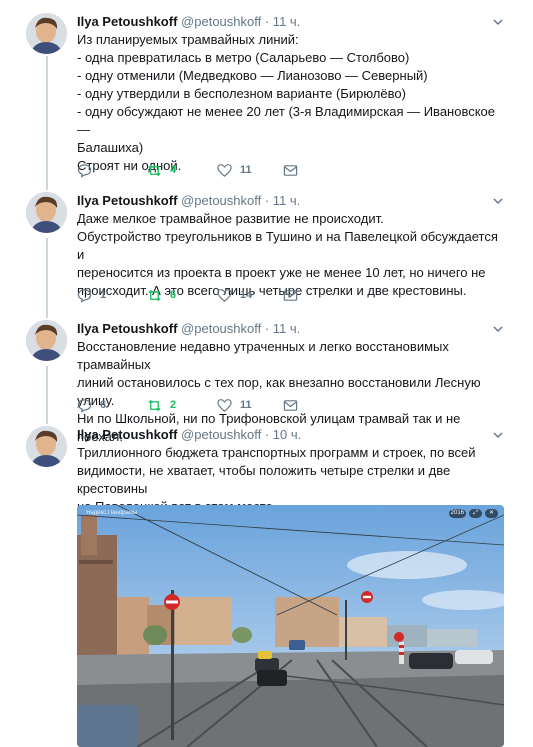 This screenshot has width=533, height=747. I want to click on reply-count: 6, so click(103, 405).